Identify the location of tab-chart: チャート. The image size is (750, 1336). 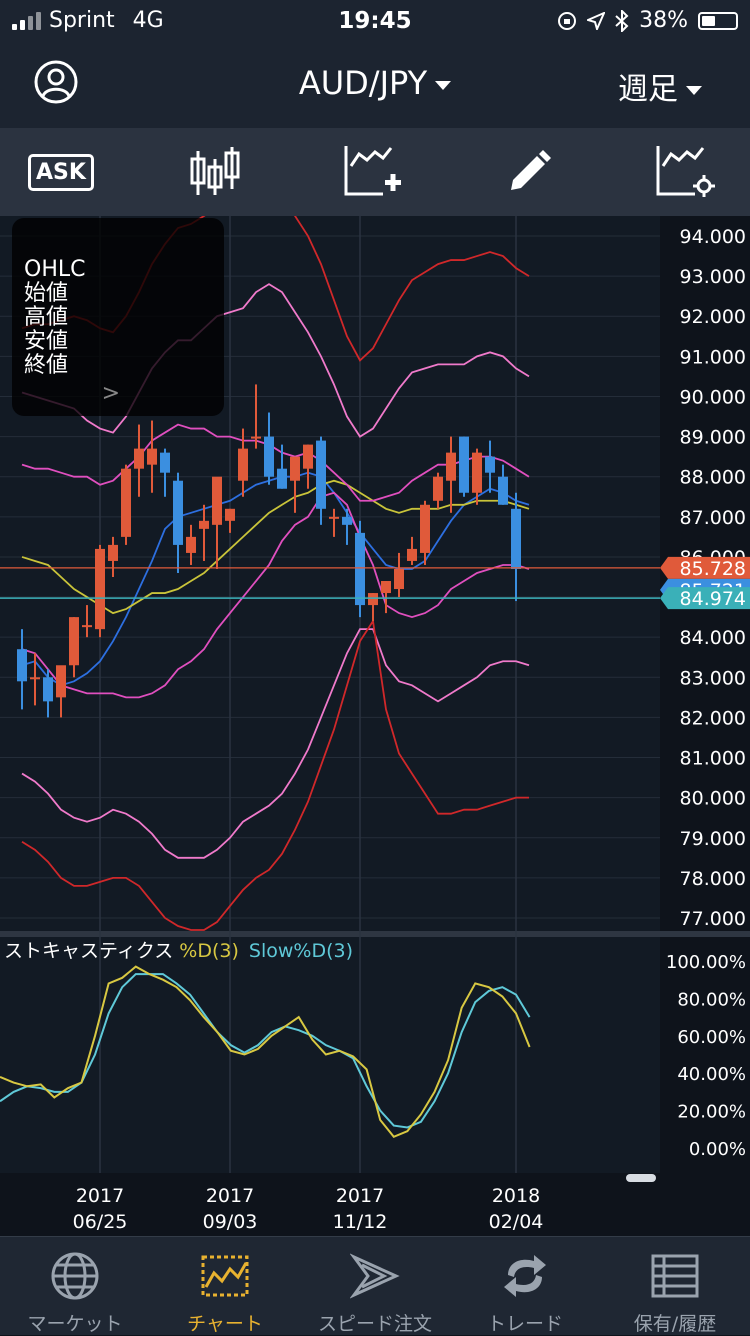
(225, 1286).